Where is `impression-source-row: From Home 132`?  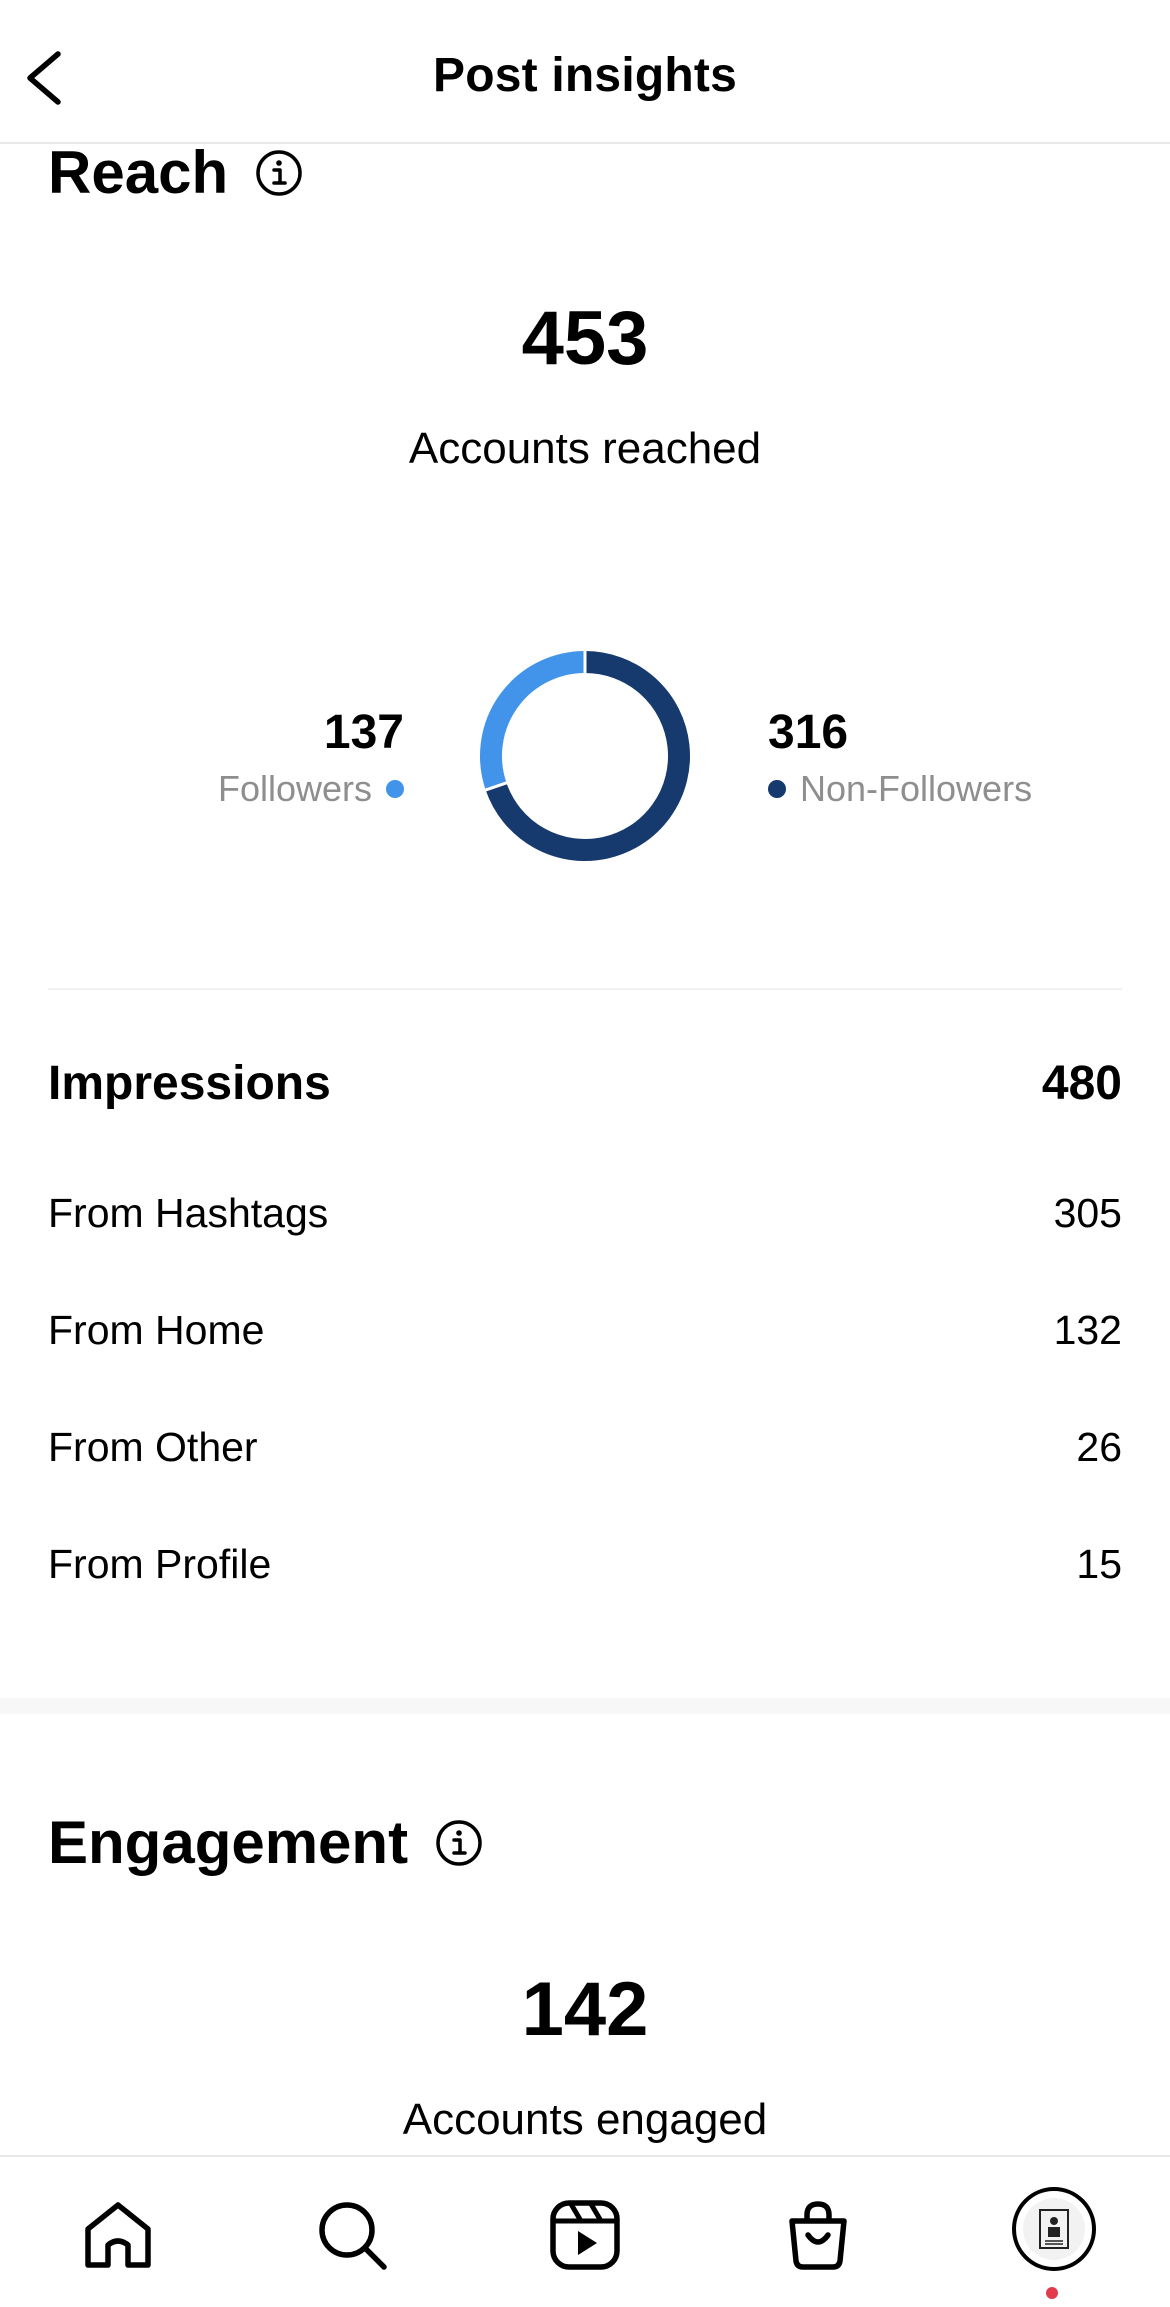
impression-source-row: From Home 132 is located at coordinates (585, 1330).